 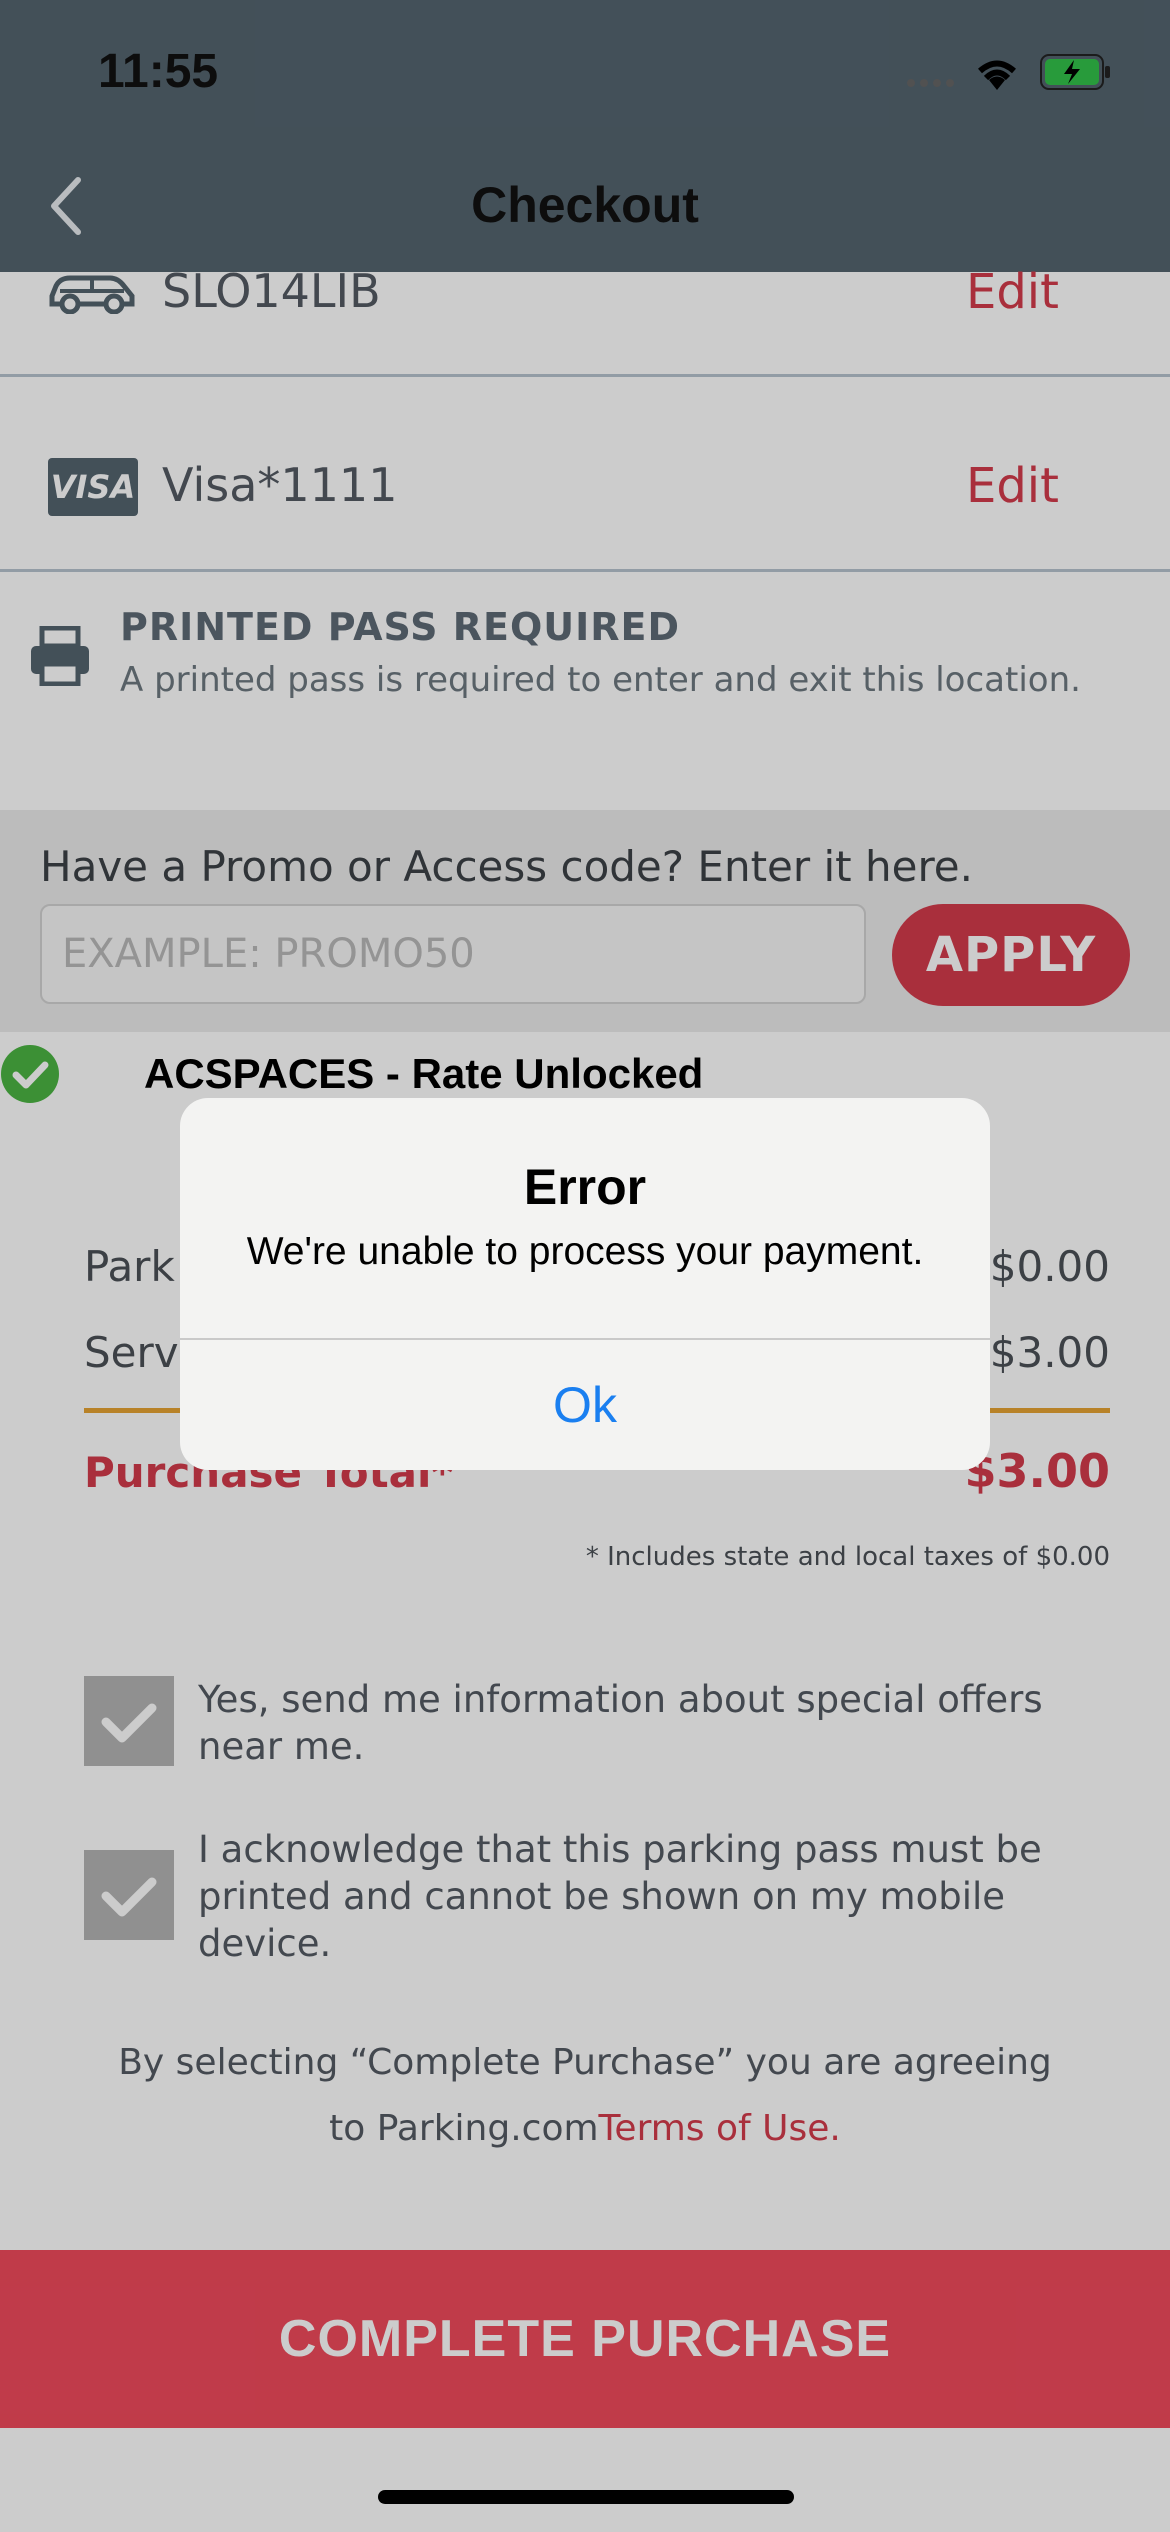 I want to click on home-indicator, so click(x=586, y=2497).